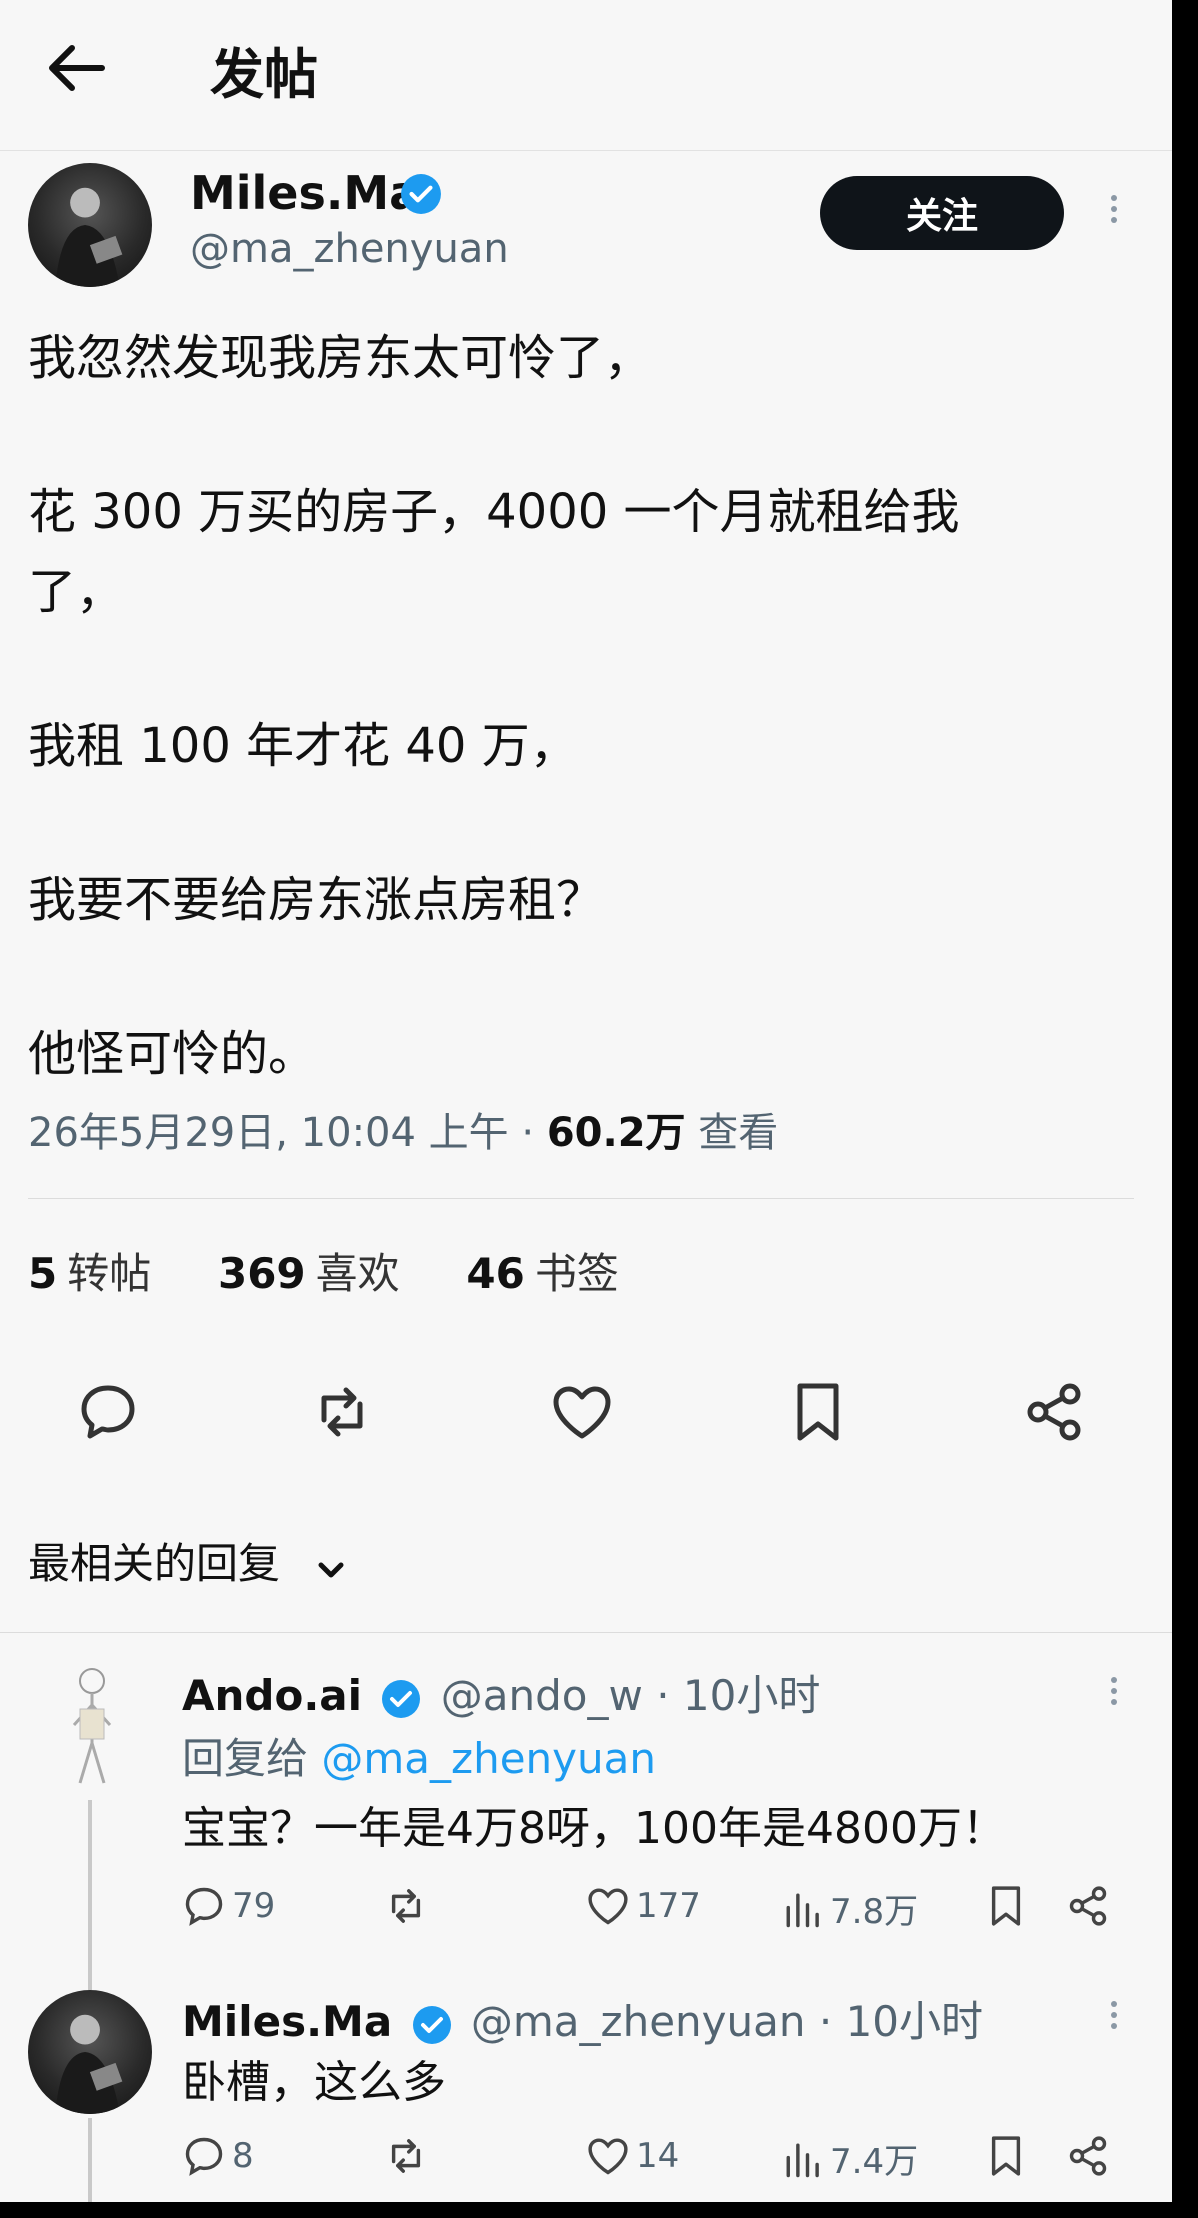 The image size is (1198, 2218). What do you see at coordinates (92, 1730) in the screenshot?
I see `reply-avatar-figure` at bounding box center [92, 1730].